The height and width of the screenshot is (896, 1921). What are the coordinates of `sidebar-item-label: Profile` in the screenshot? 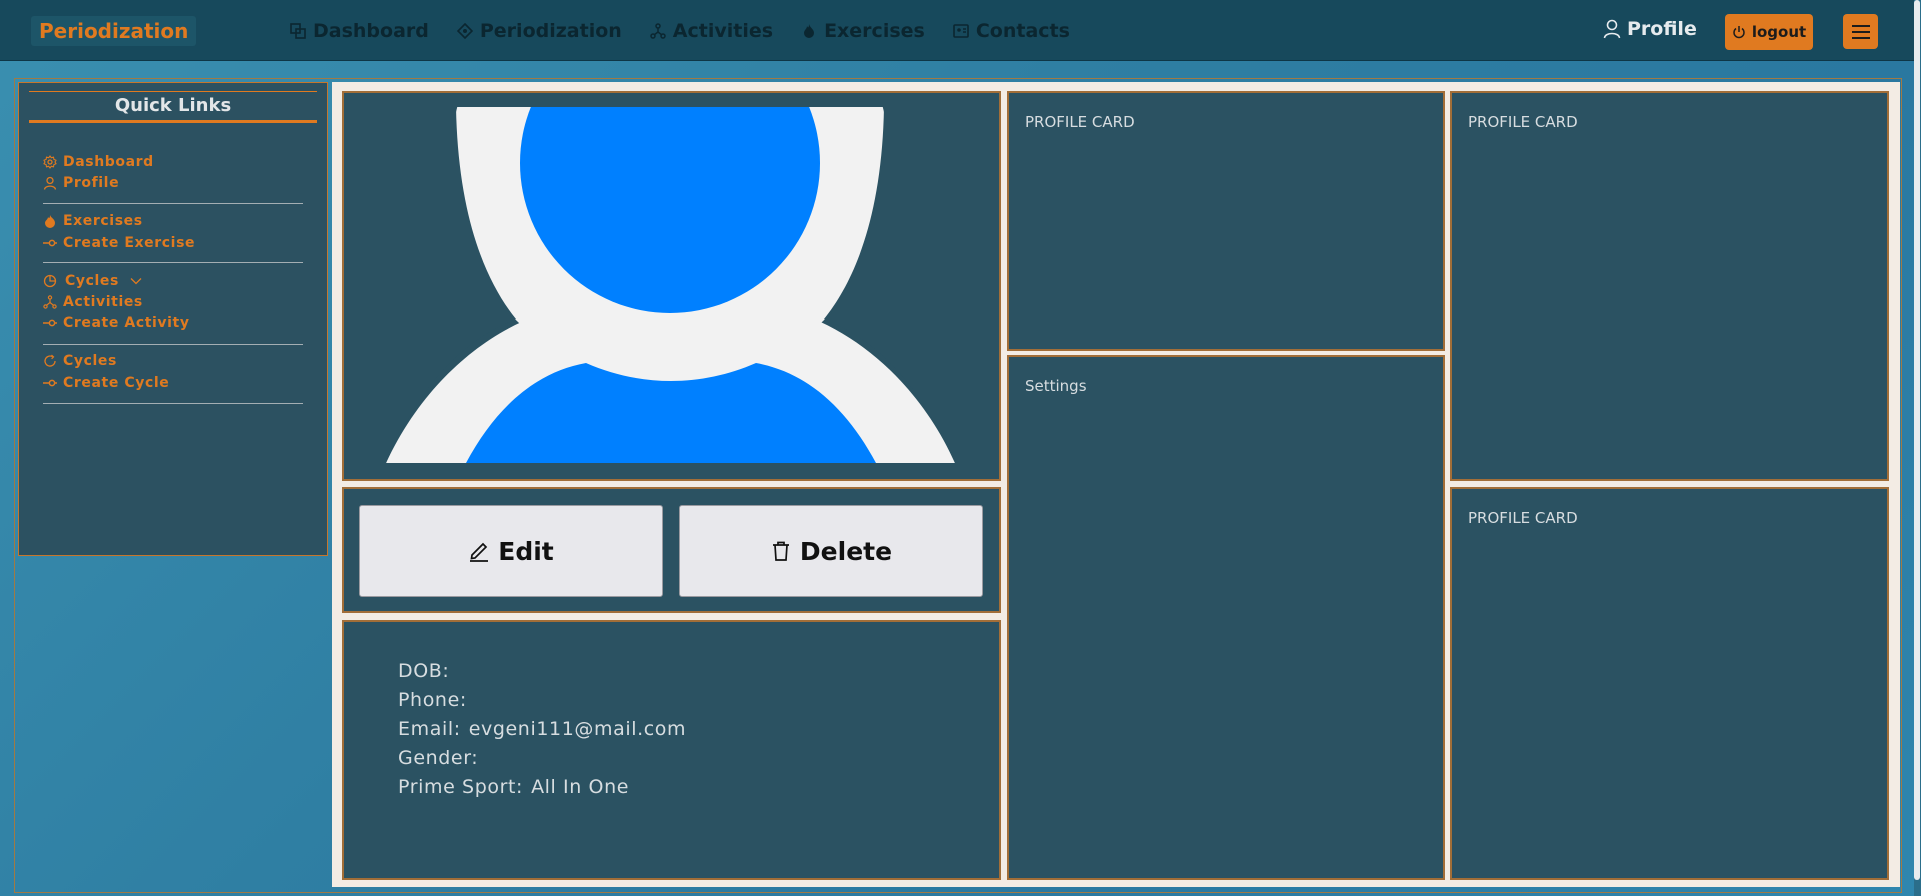 It's located at (91, 183).